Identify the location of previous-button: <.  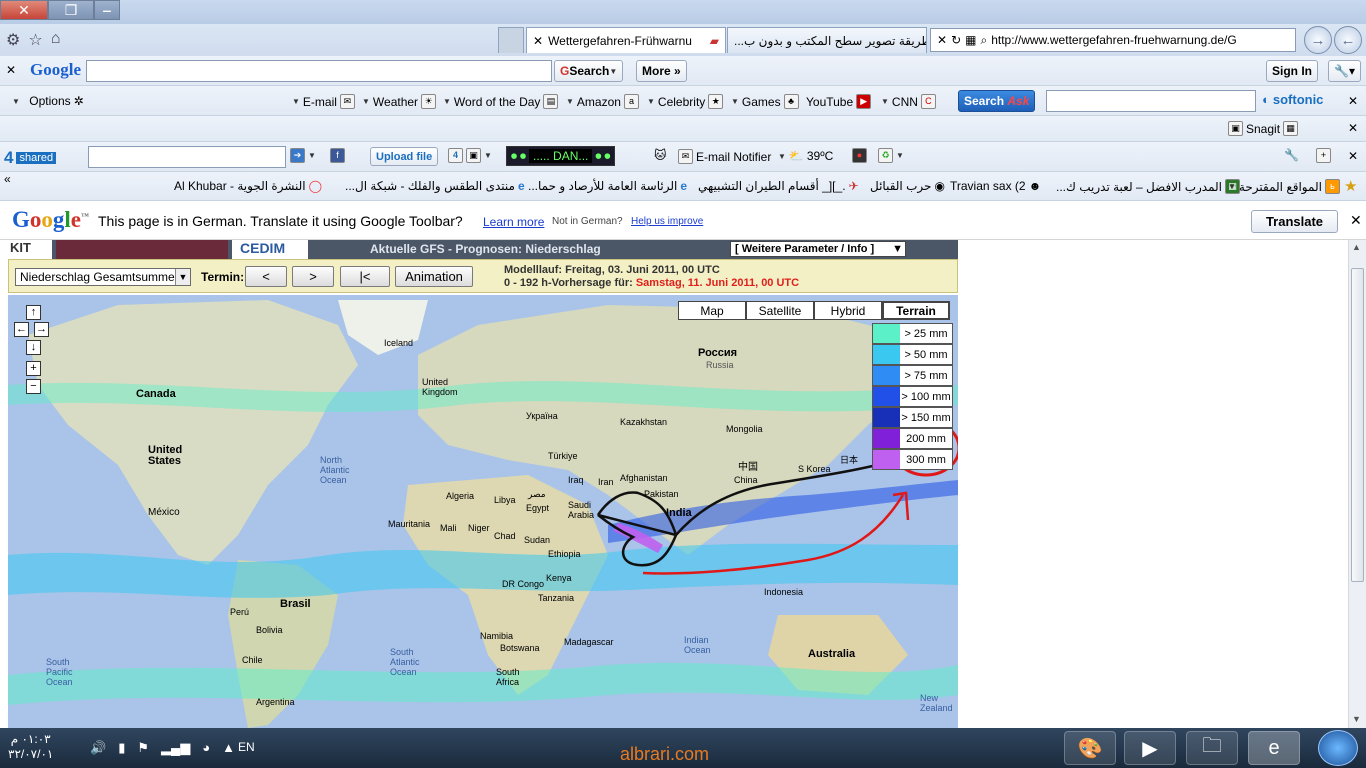
(266, 276).